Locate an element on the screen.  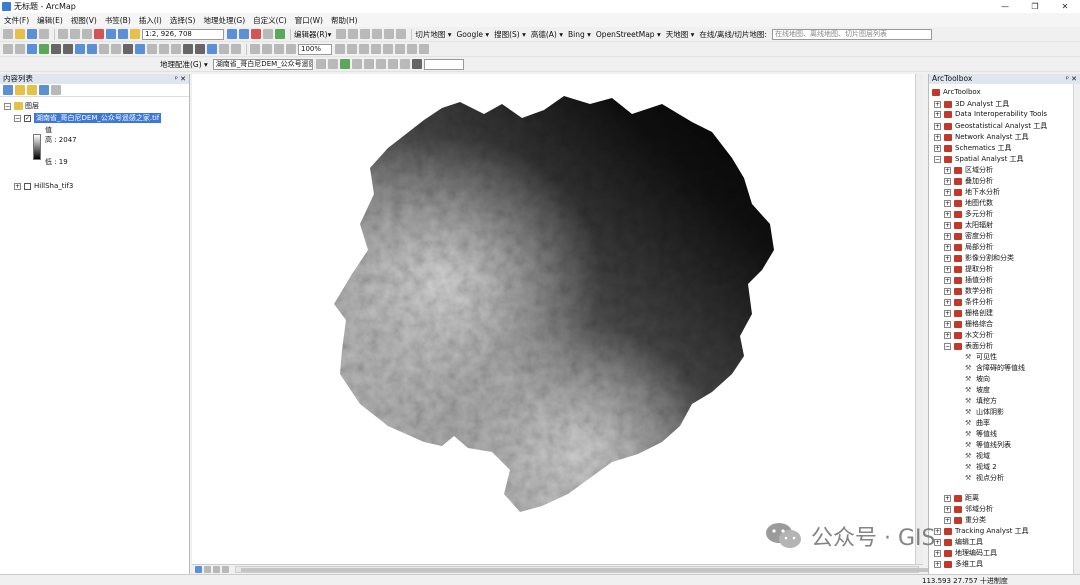
menu-customize: 自定义(C) is located at coordinates (270, 20).